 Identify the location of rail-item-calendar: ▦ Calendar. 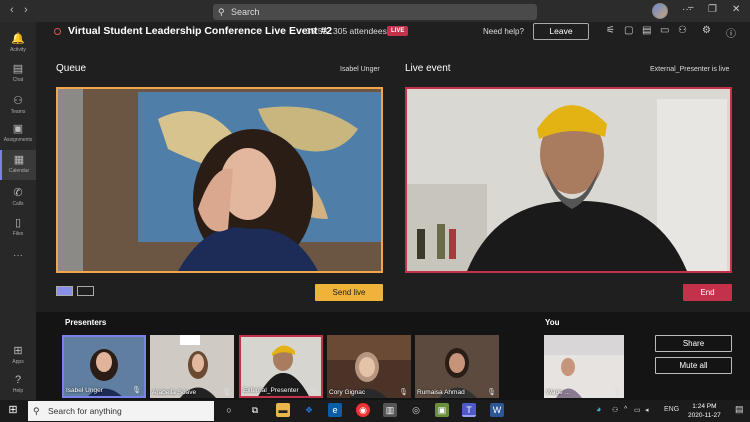
(18, 165).